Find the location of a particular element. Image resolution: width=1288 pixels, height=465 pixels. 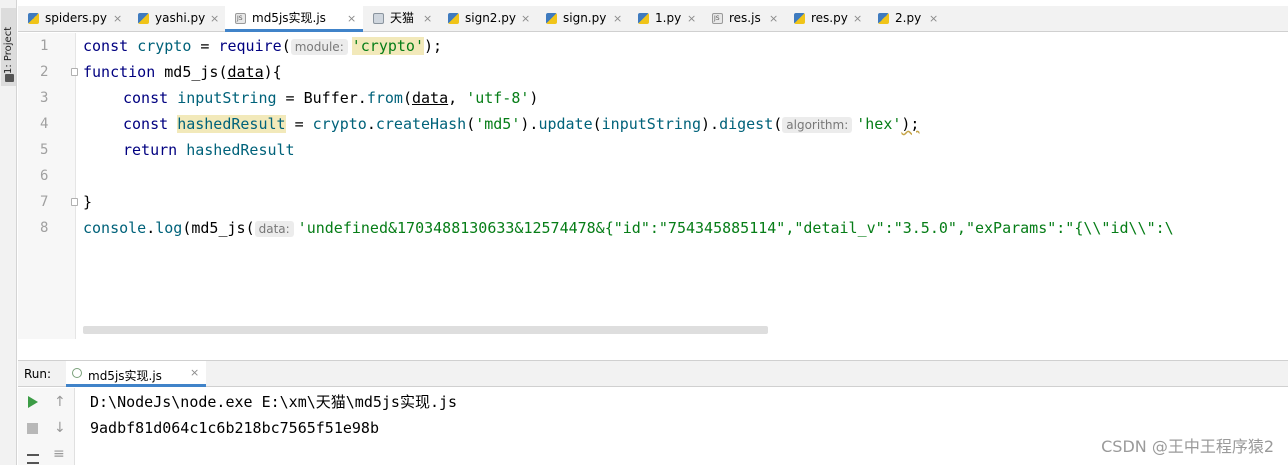

project-tool-button: 1: Project is located at coordinates (8, 47).